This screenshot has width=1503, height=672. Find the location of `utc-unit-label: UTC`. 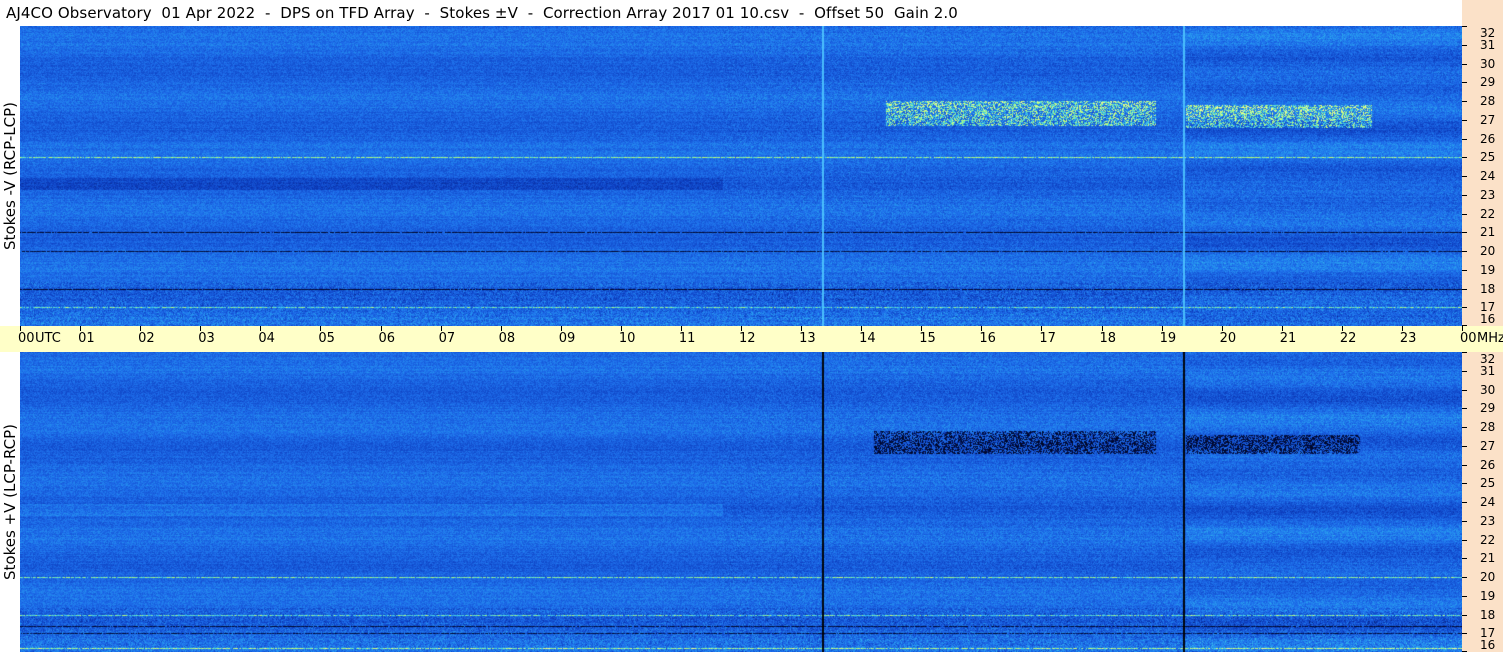

utc-unit-label: UTC is located at coordinates (48, 338).